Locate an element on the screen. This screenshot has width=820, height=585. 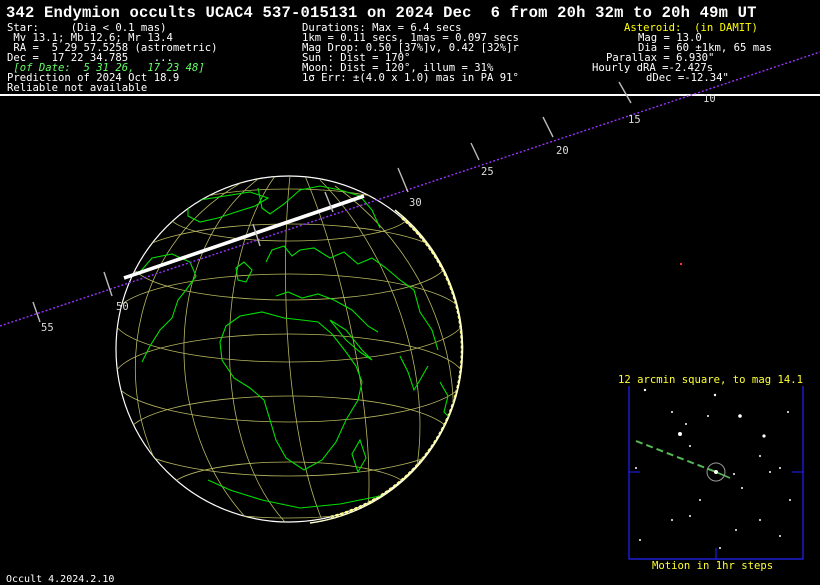
time-label: 55 is located at coordinates (47, 328).